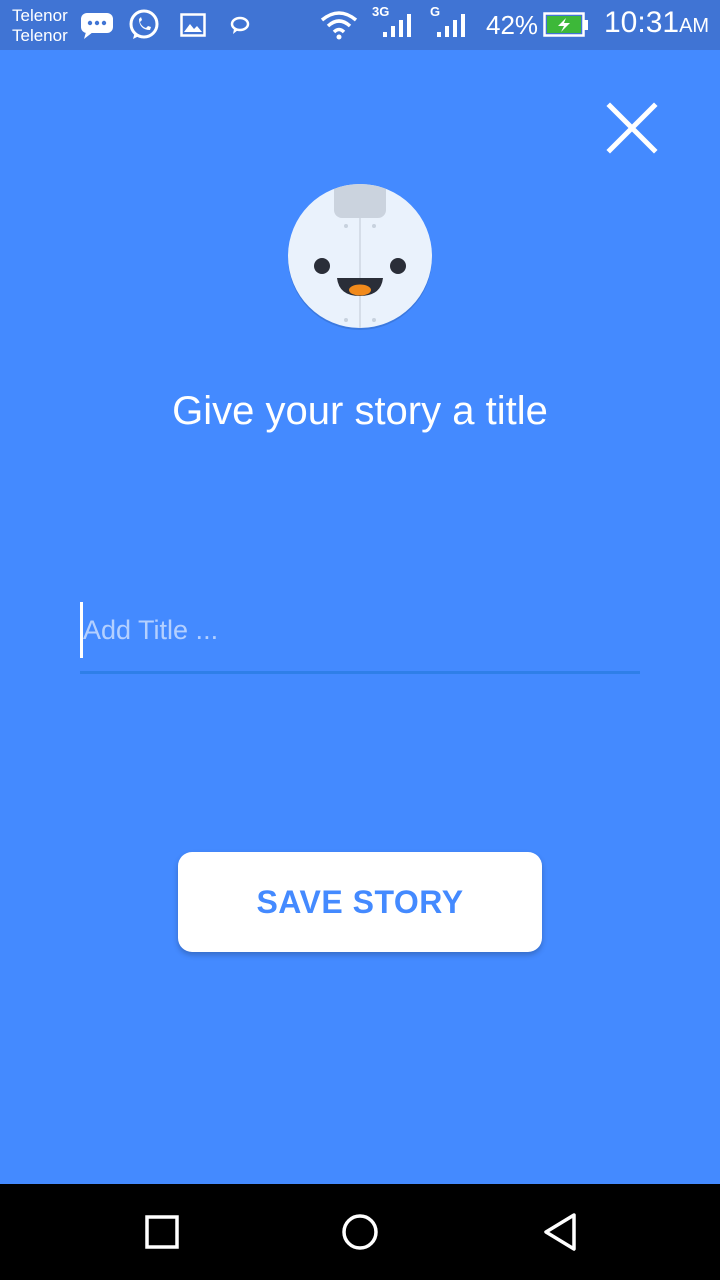  I want to click on close-button, so click(632, 128).